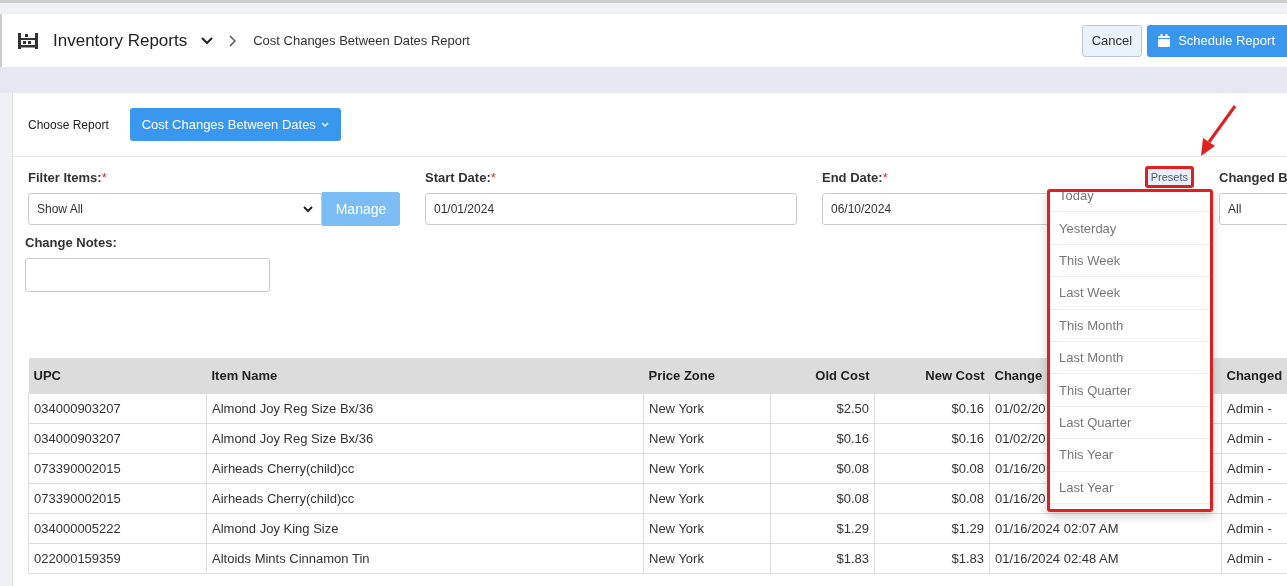  Describe the element at coordinates (1219, 131) in the screenshot. I see `annotation-arrow` at that location.